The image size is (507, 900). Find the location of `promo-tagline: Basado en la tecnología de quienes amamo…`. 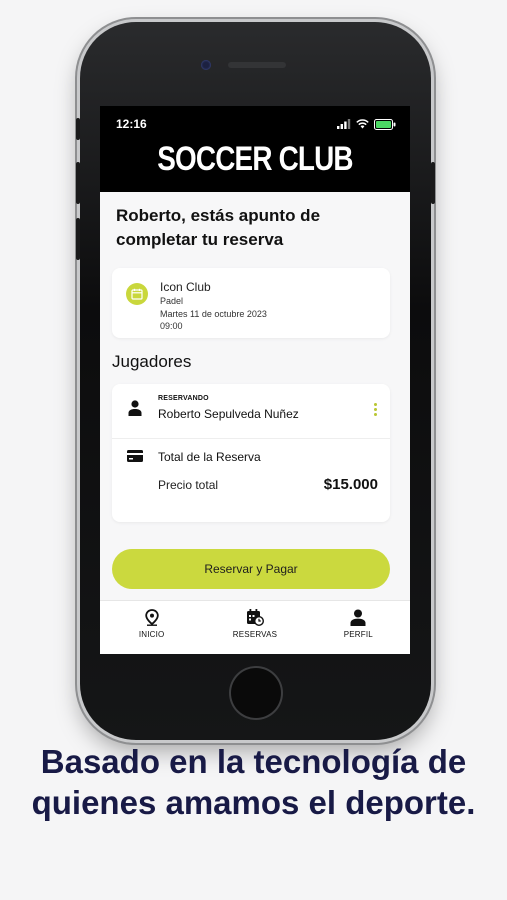

promo-tagline: Basado en la tecnología de quienes amamo… is located at coordinates (253, 782).